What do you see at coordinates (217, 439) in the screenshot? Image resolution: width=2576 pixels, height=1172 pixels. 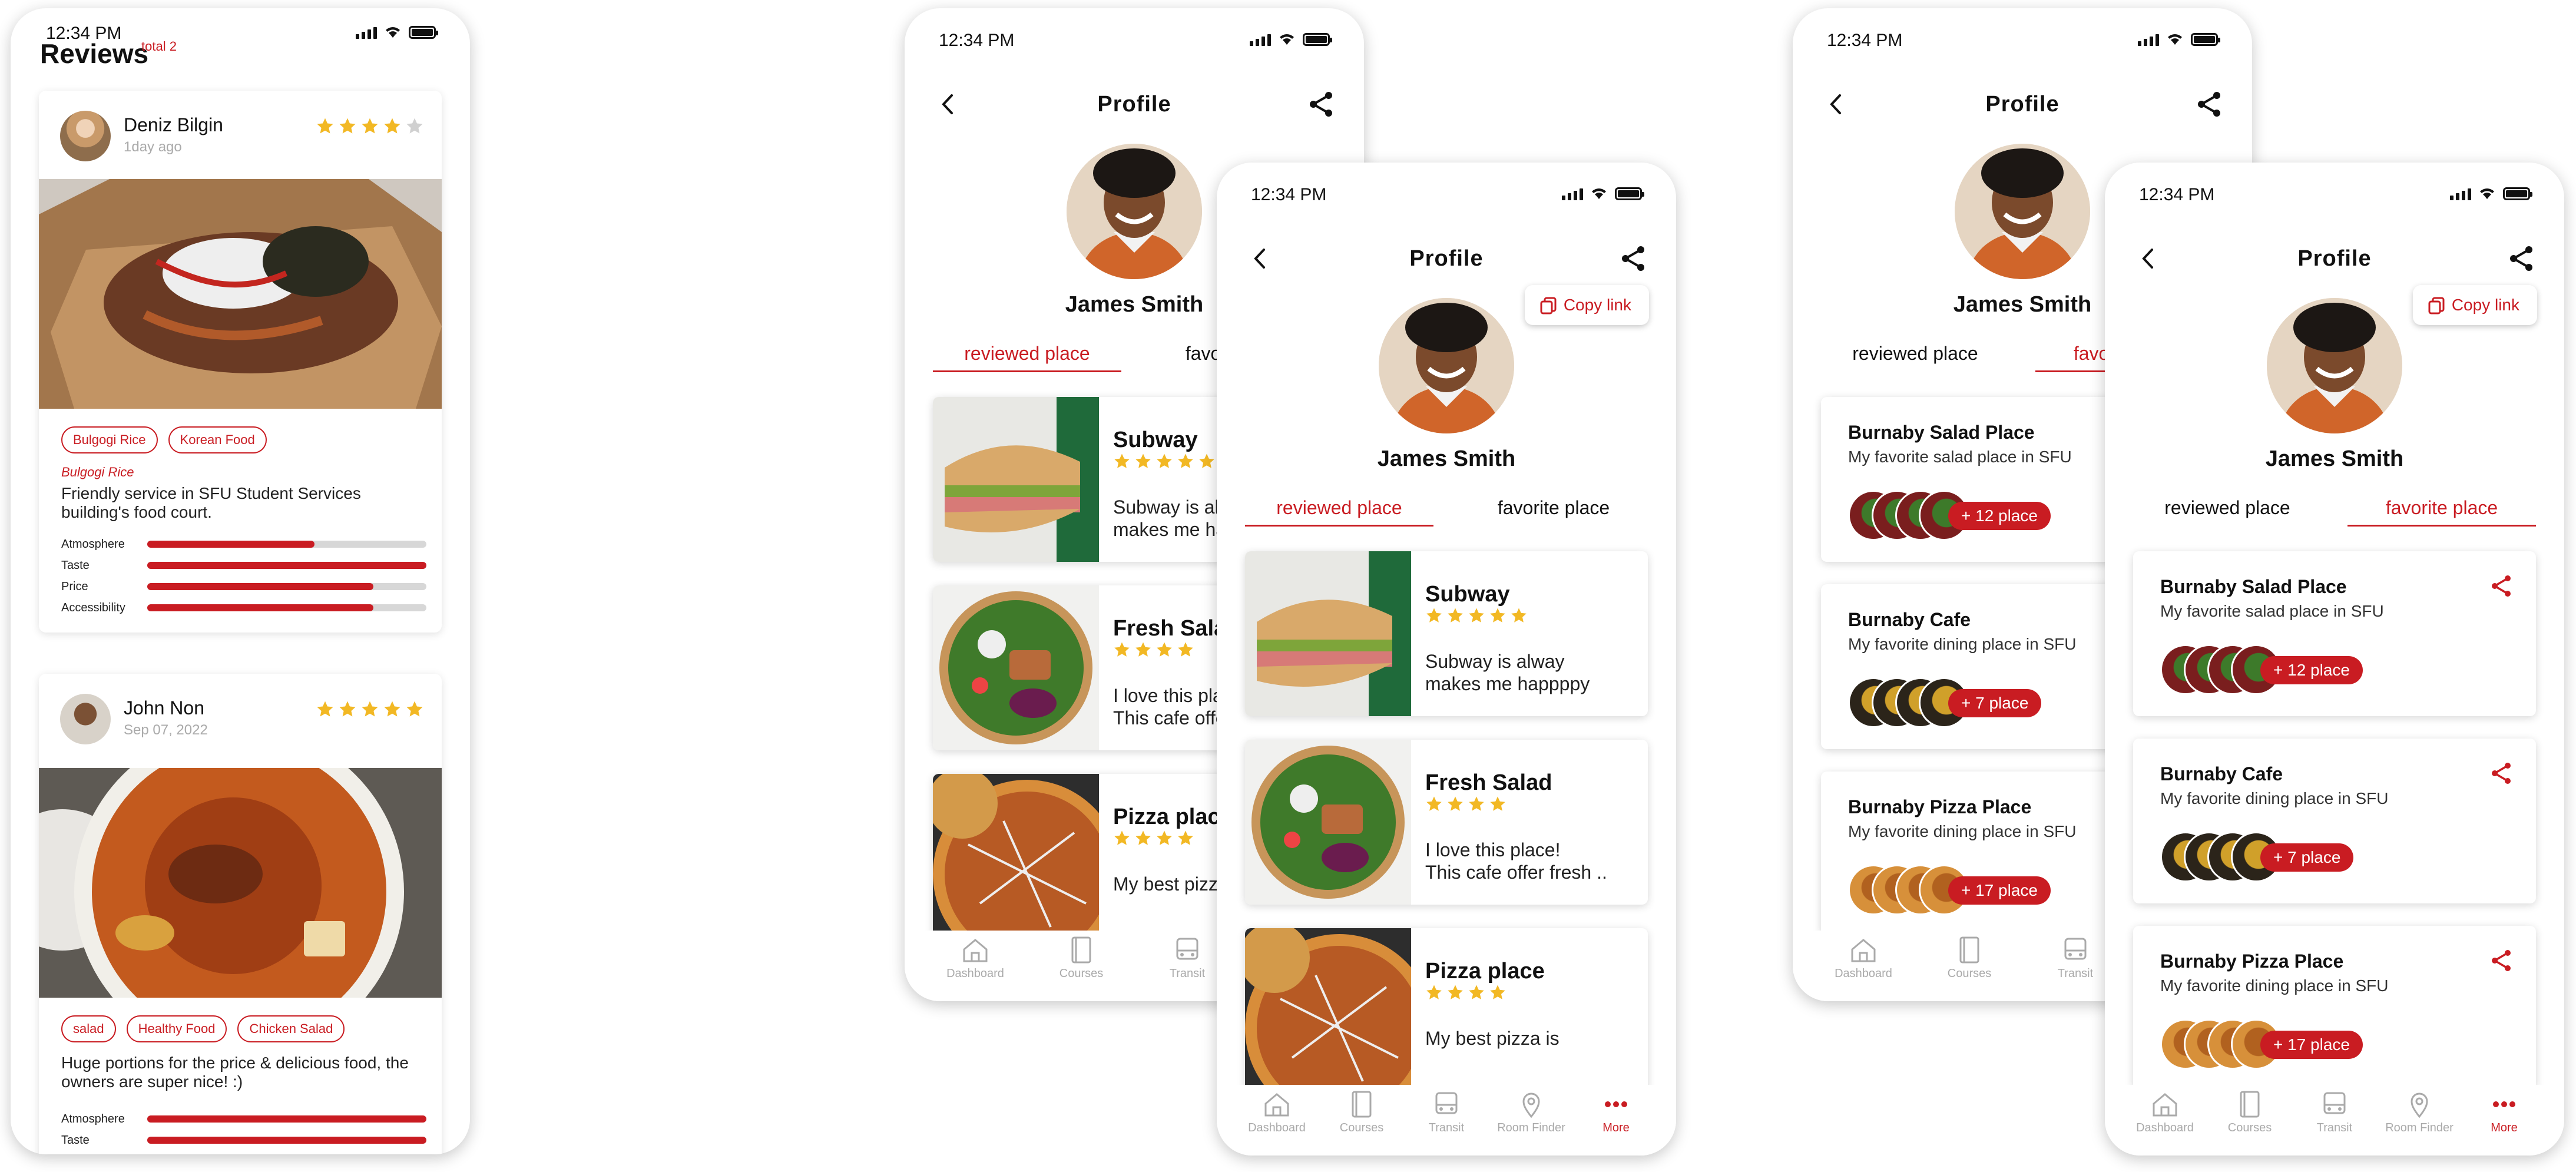 I see `tag: Korean Food` at bounding box center [217, 439].